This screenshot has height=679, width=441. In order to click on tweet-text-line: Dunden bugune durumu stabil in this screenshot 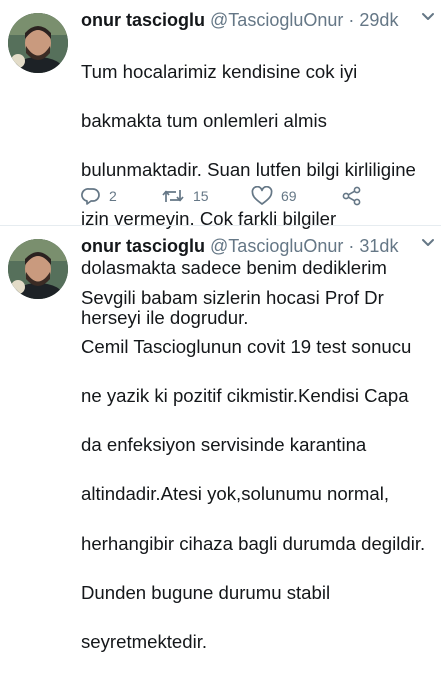, I will do `click(206, 592)`.